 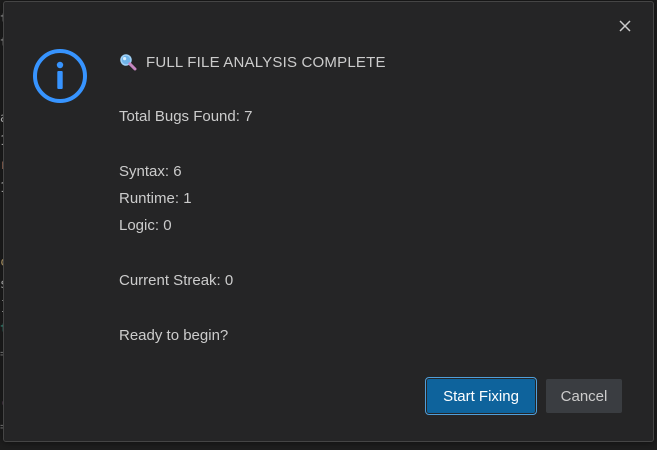 I want to click on ready-prompt-text: Ready to begin?, so click(x=174, y=335).